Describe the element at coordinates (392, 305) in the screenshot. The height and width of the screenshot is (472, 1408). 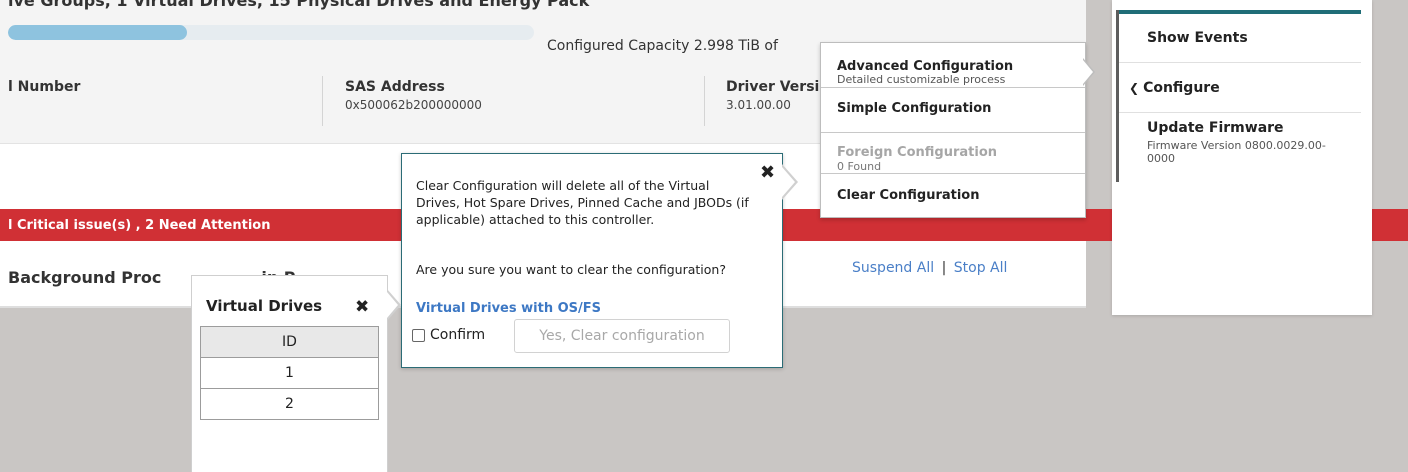
I see `popover-pointer-fill` at that location.